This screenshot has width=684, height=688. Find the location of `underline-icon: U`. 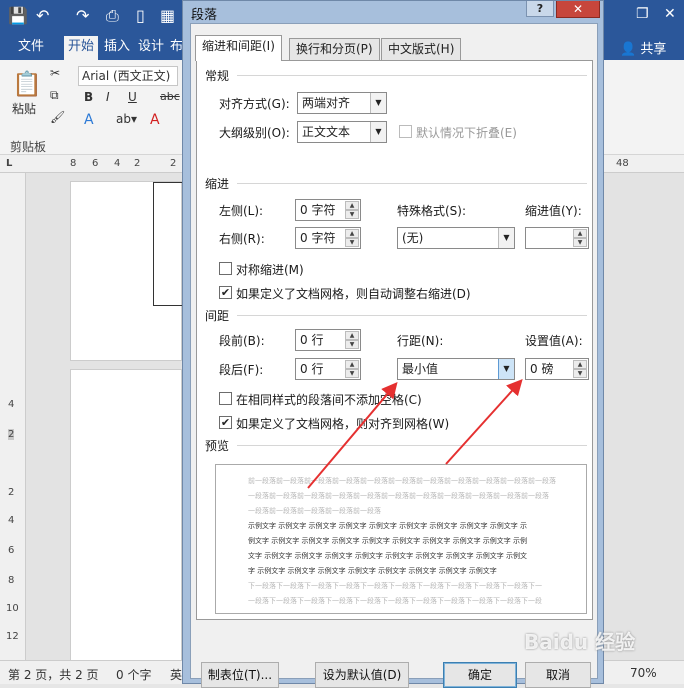

underline-icon: U is located at coordinates (132, 97).